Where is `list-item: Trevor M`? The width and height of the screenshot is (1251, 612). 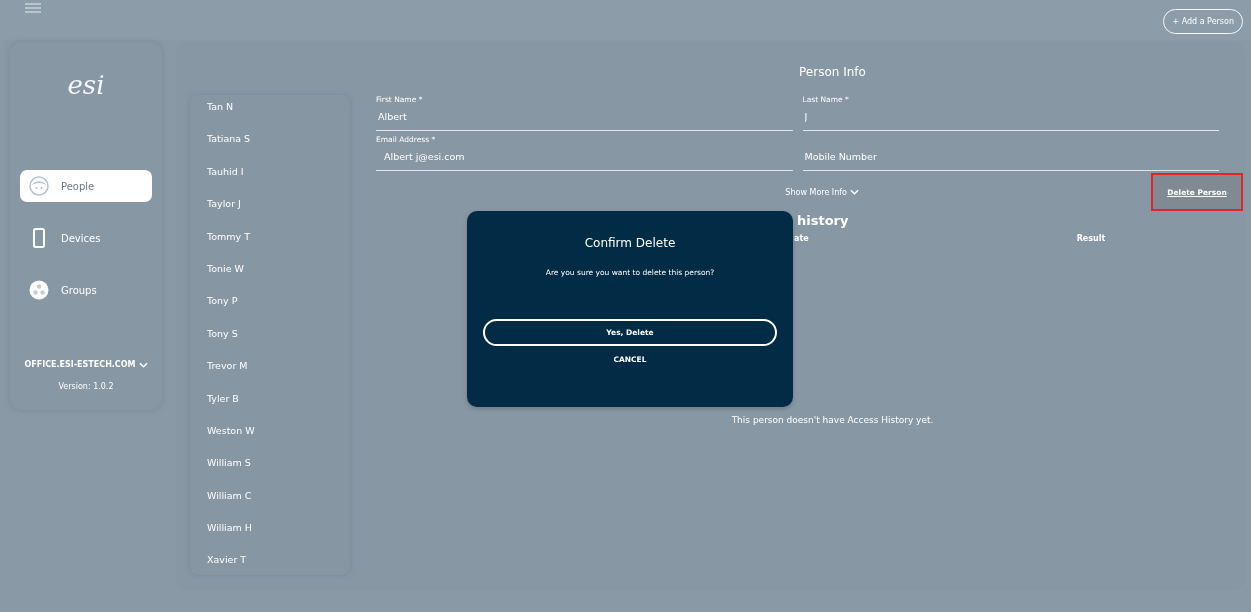
list-item: Trevor M is located at coordinates (278, 374).